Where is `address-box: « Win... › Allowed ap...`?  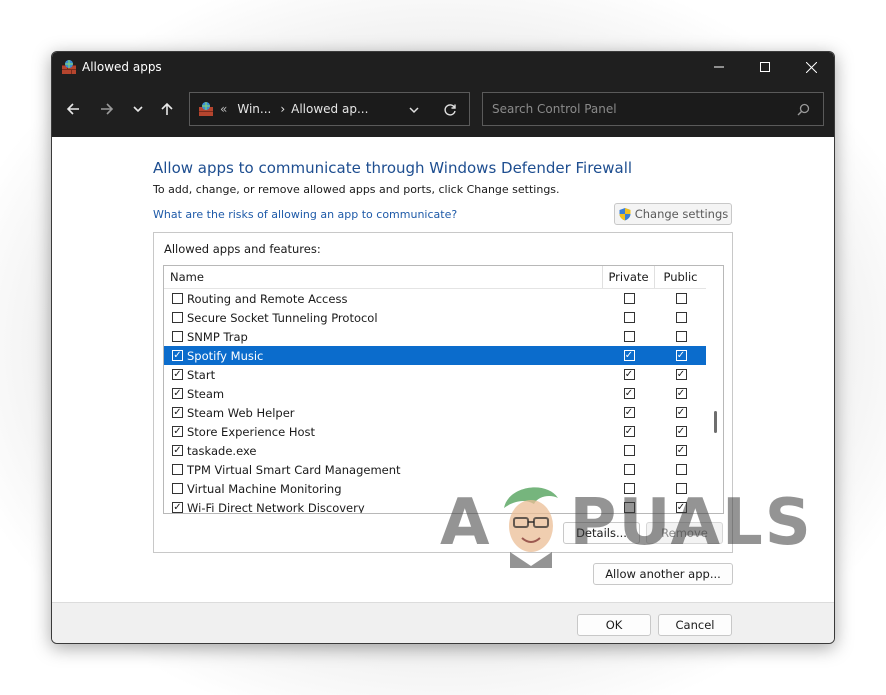
address-box: « Win... › Allowed ap... is located at coordinates (329, 109).